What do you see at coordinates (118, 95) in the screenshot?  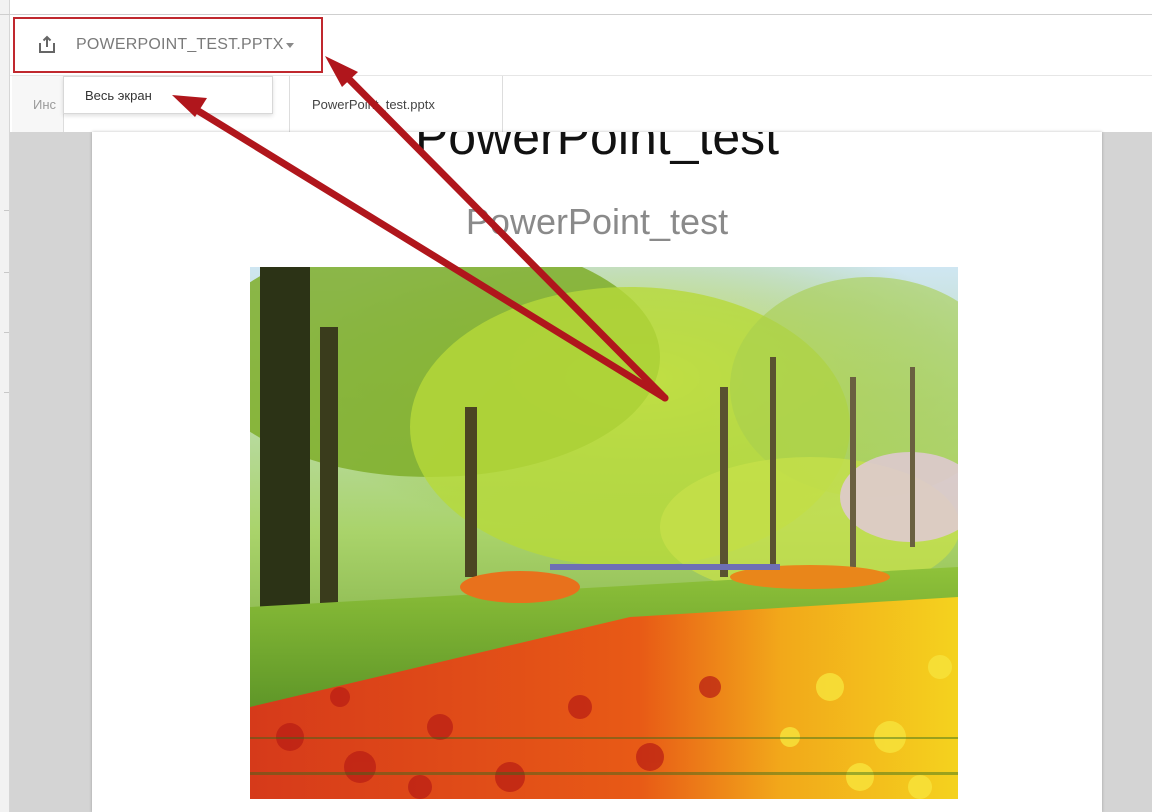 I see `menu-item-full-screen: Весь экран` at bounding box center [118, 95].